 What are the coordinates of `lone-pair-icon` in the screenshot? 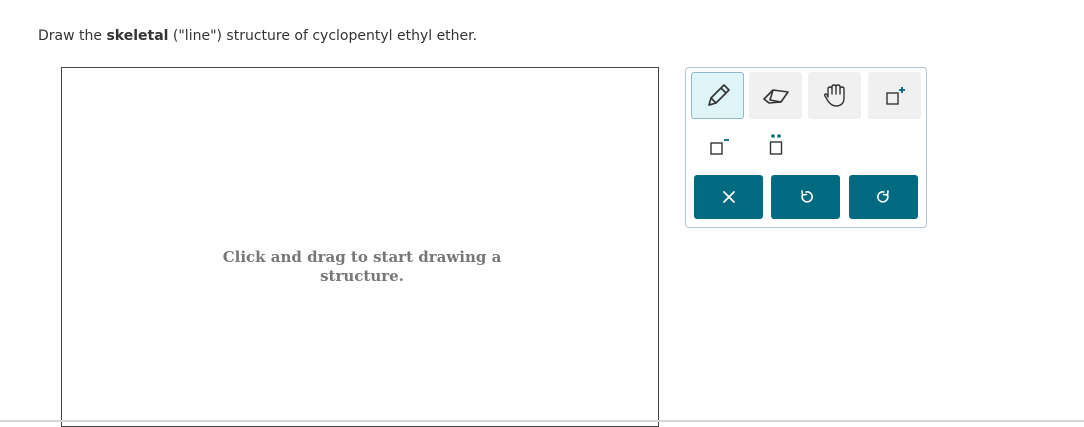 It's located at (775, 144).